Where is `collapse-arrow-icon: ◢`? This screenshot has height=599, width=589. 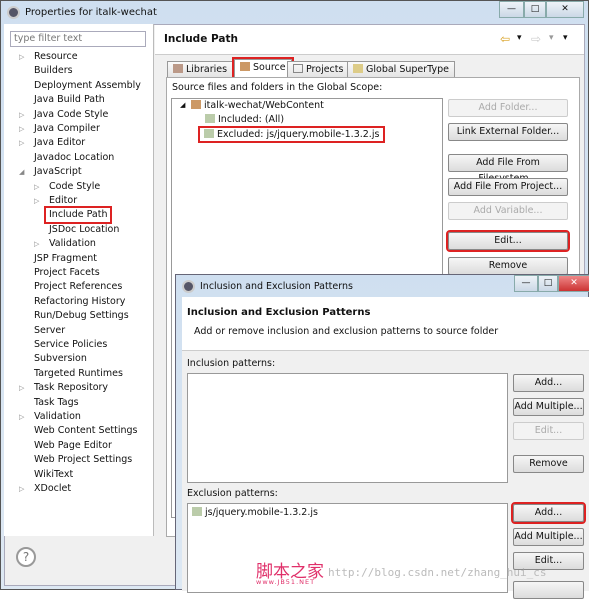
collapse-arrow-icon: ◢ is located at coordinates (21, 172).